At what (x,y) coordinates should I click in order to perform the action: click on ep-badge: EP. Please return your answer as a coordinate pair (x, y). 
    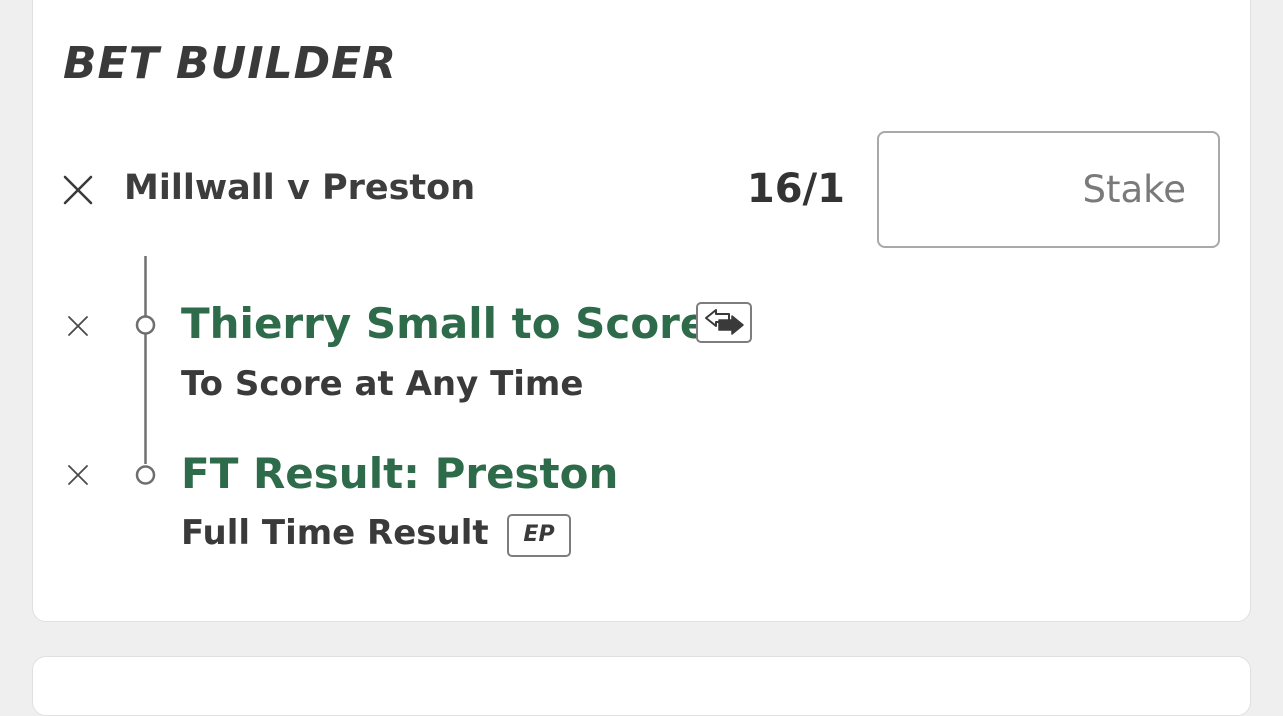
    Looking at the image, I should click on (539, 535).